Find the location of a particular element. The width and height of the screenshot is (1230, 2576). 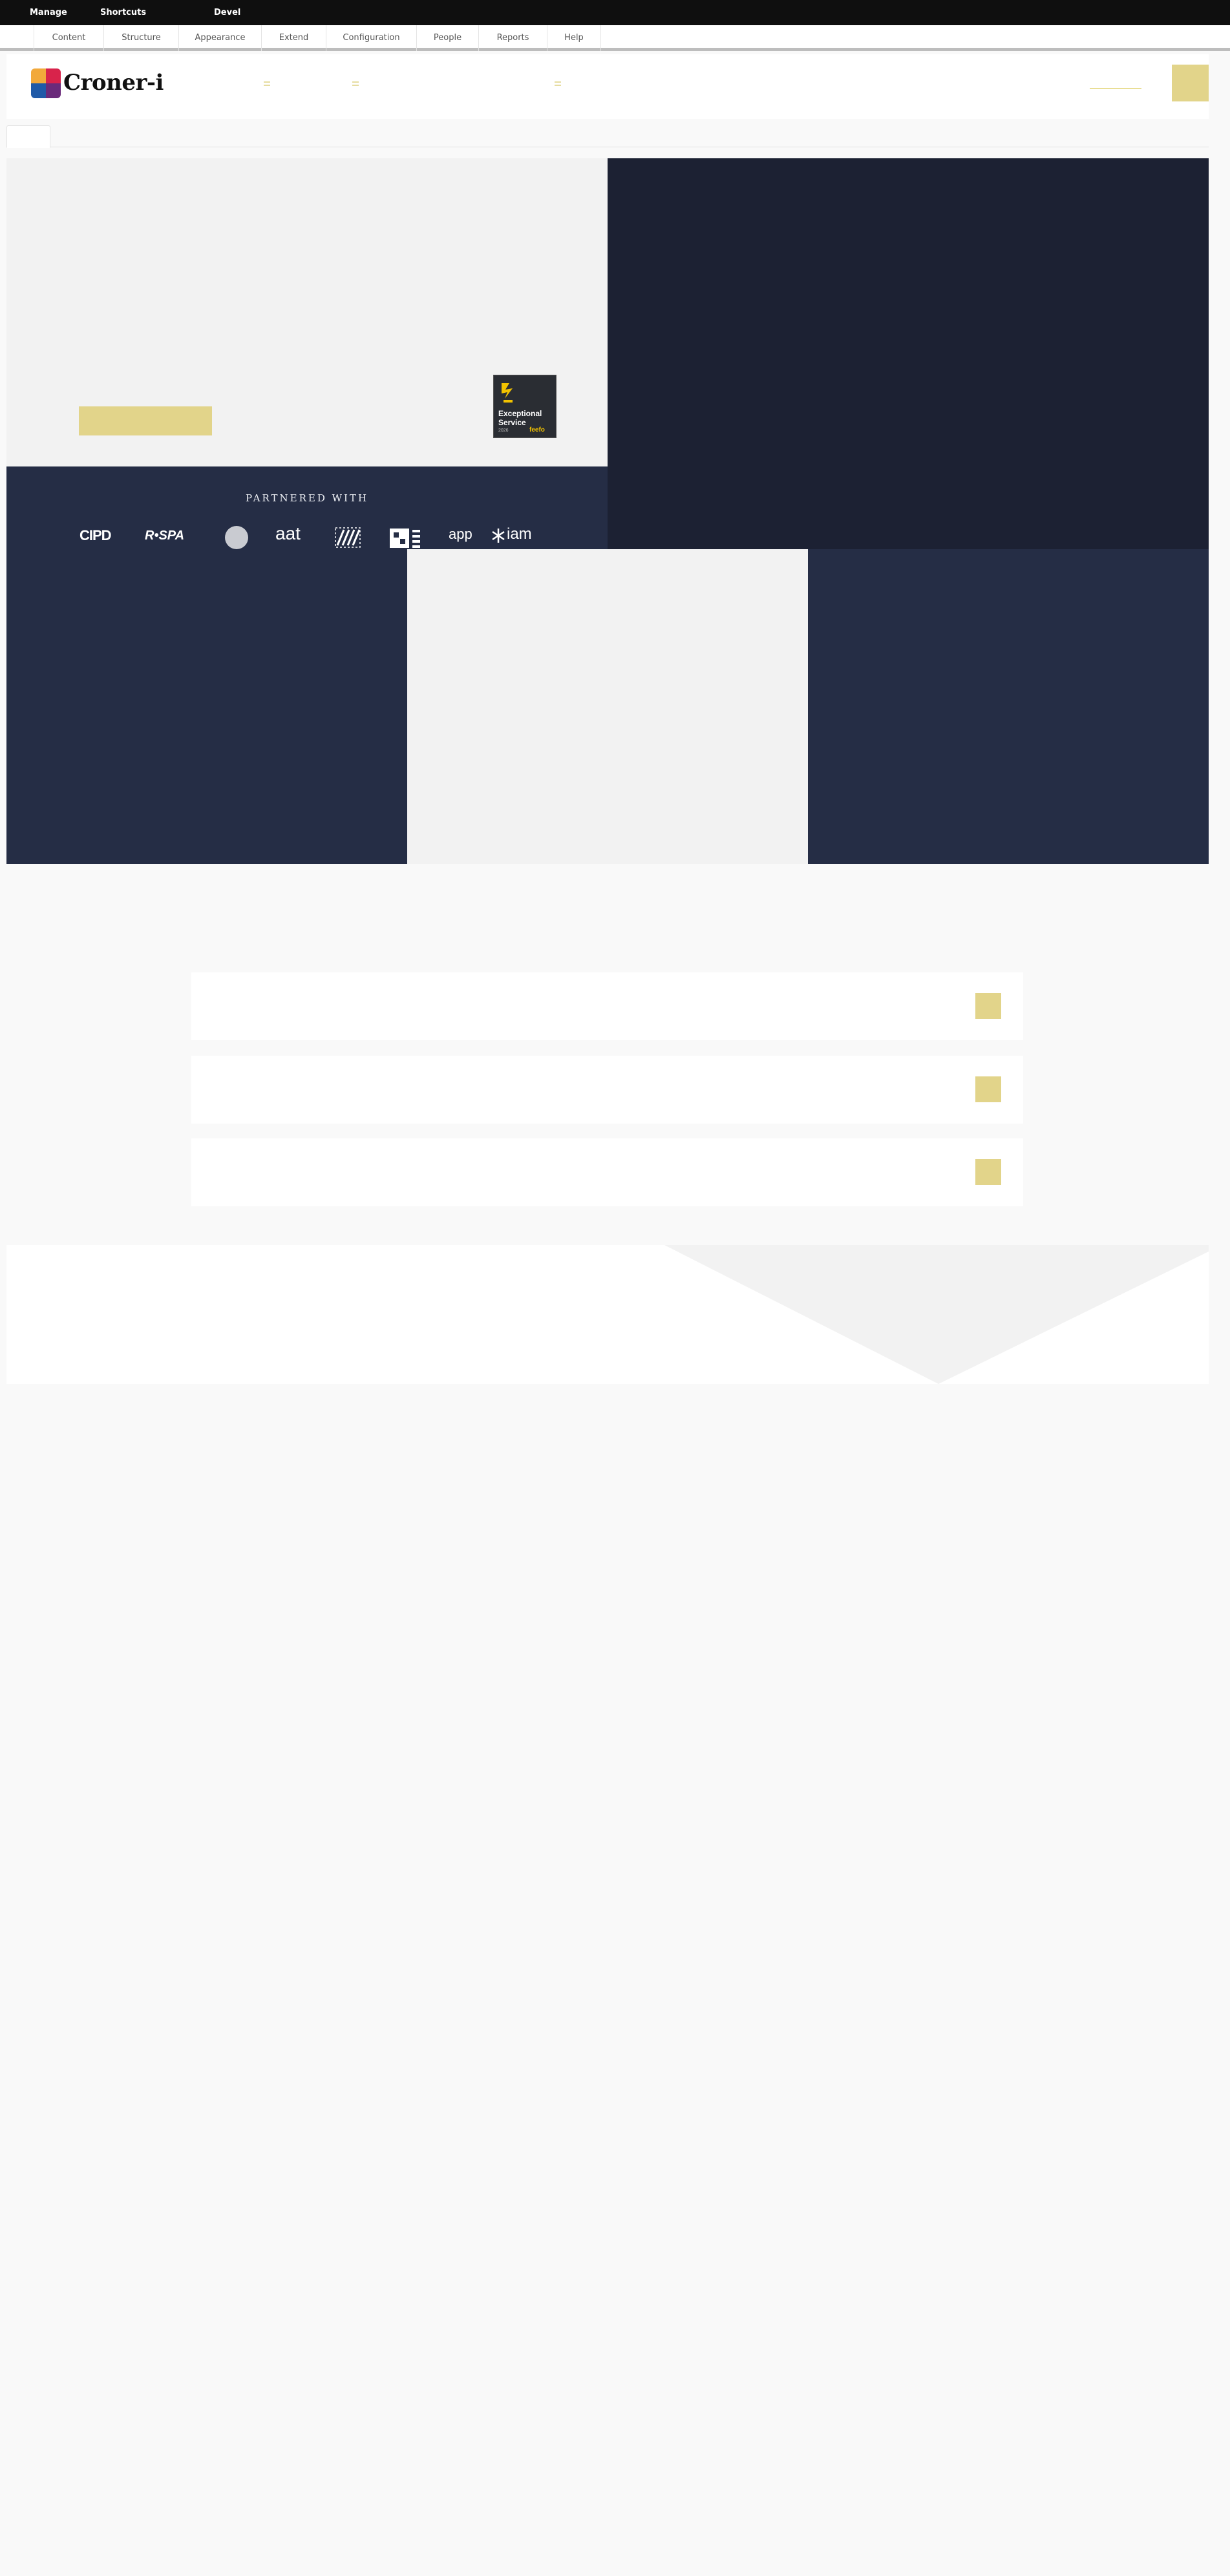

partners-strip: PARTNERED WITH CIPD R•SPA aat app iam is located at coordinates (307, 507).